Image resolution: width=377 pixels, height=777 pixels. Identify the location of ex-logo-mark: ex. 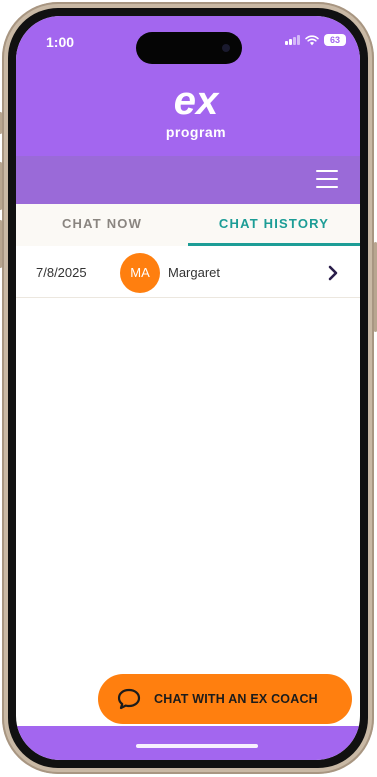
(197, 101).